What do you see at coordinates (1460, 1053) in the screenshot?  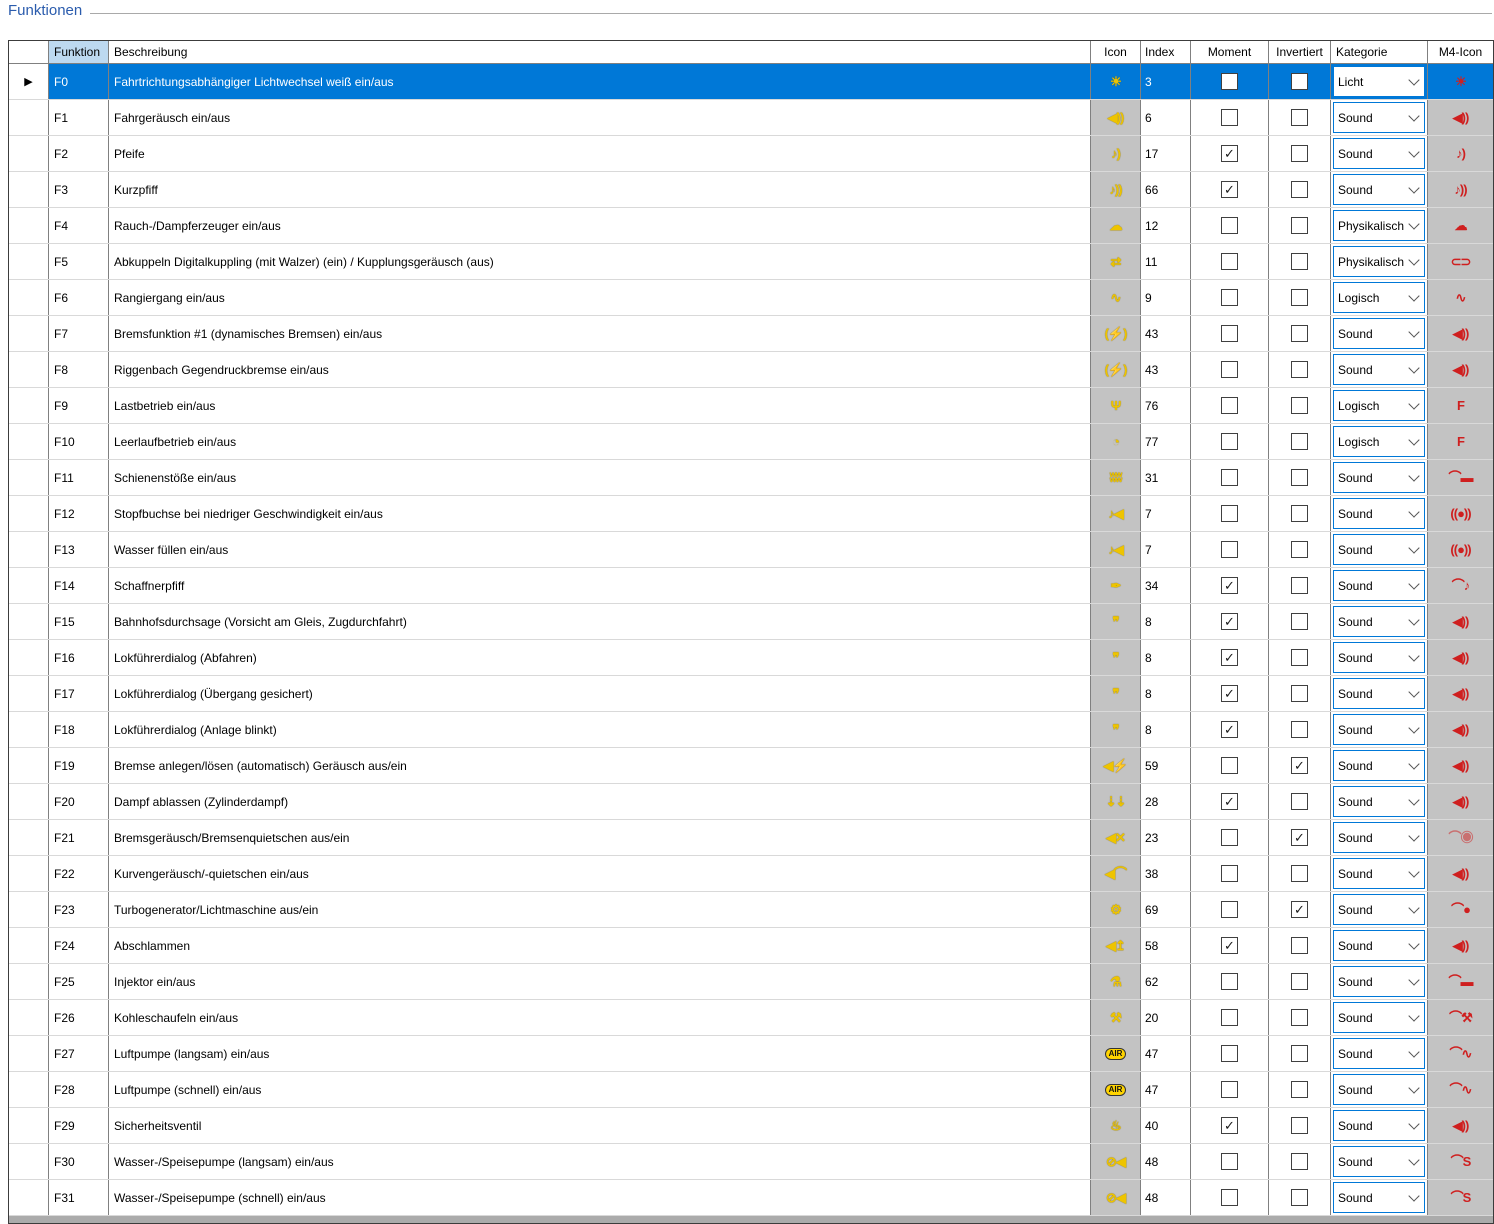 I see `m4-icon-cell: ⌒∿` at bounding box center [1460, 1053].